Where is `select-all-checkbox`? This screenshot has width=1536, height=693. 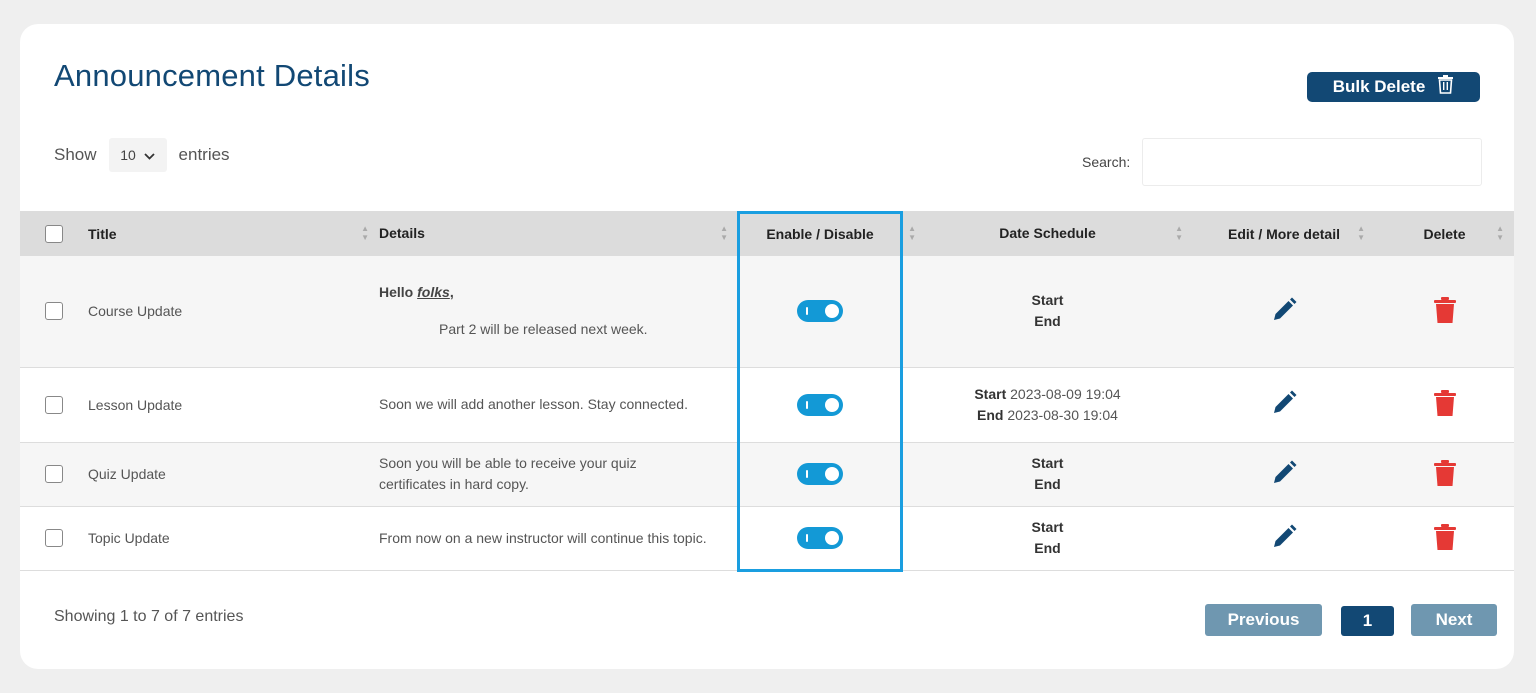 select-all-checkbox is located at coordinates (54, 233).